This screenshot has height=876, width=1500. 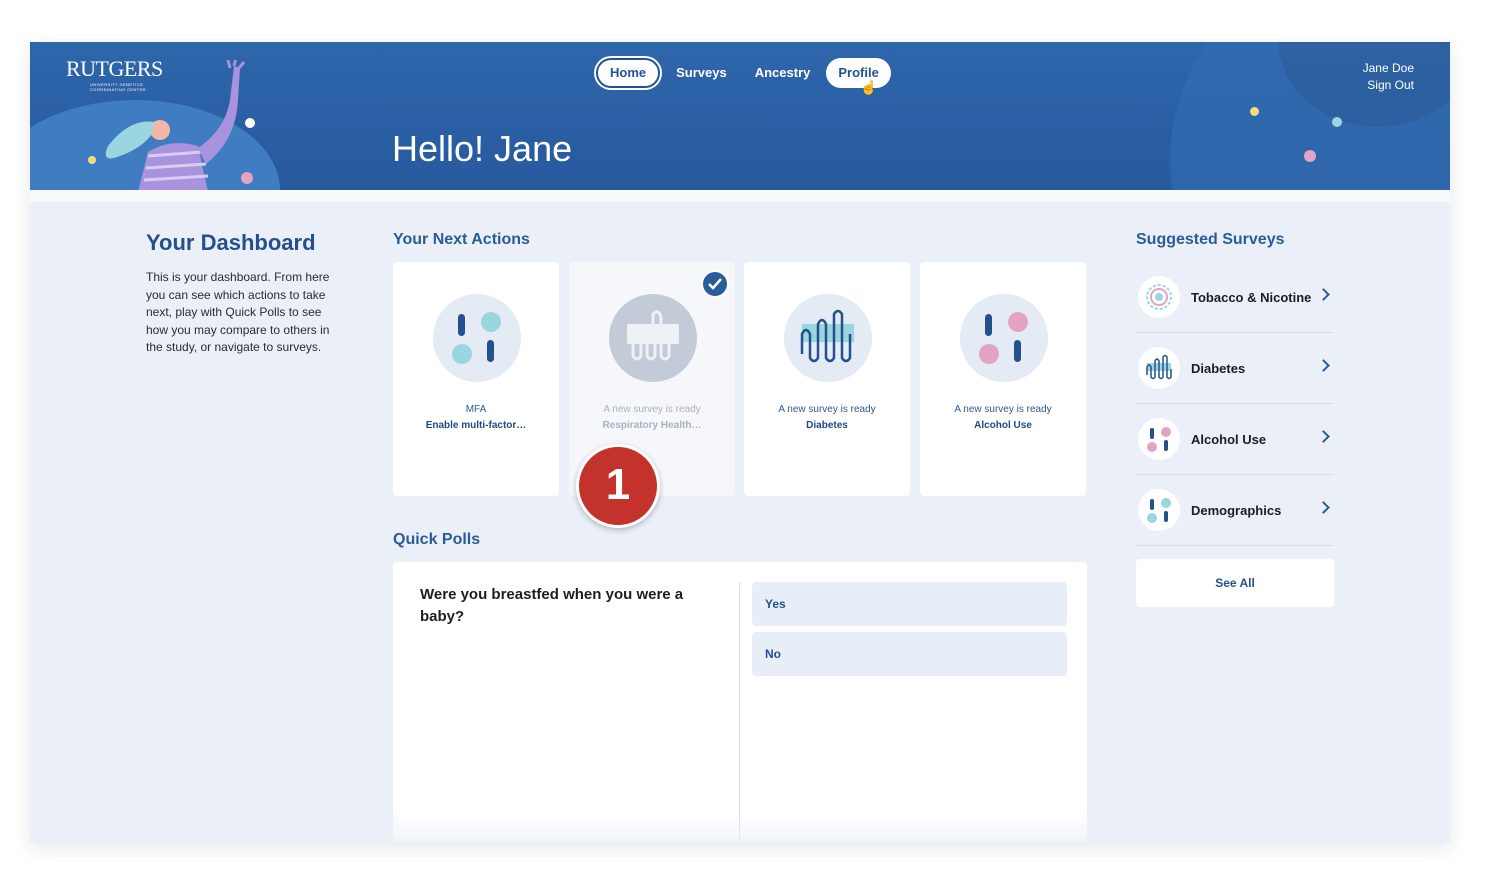 I want to click on action-card-title: Alcohol Use, so click(x=1003, y=425).